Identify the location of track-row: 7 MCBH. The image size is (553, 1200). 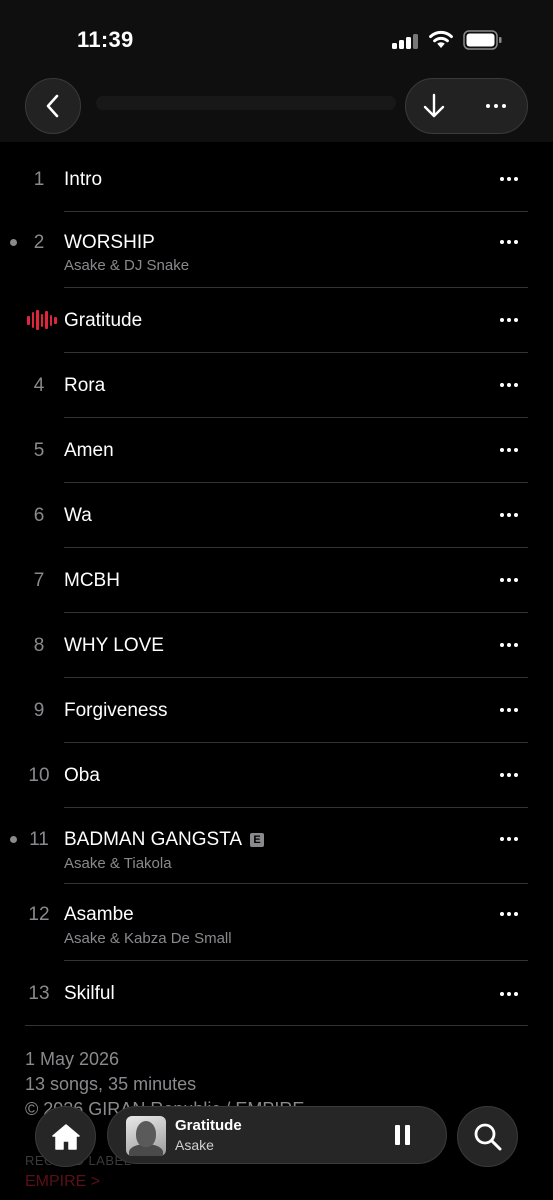
(276, 580).